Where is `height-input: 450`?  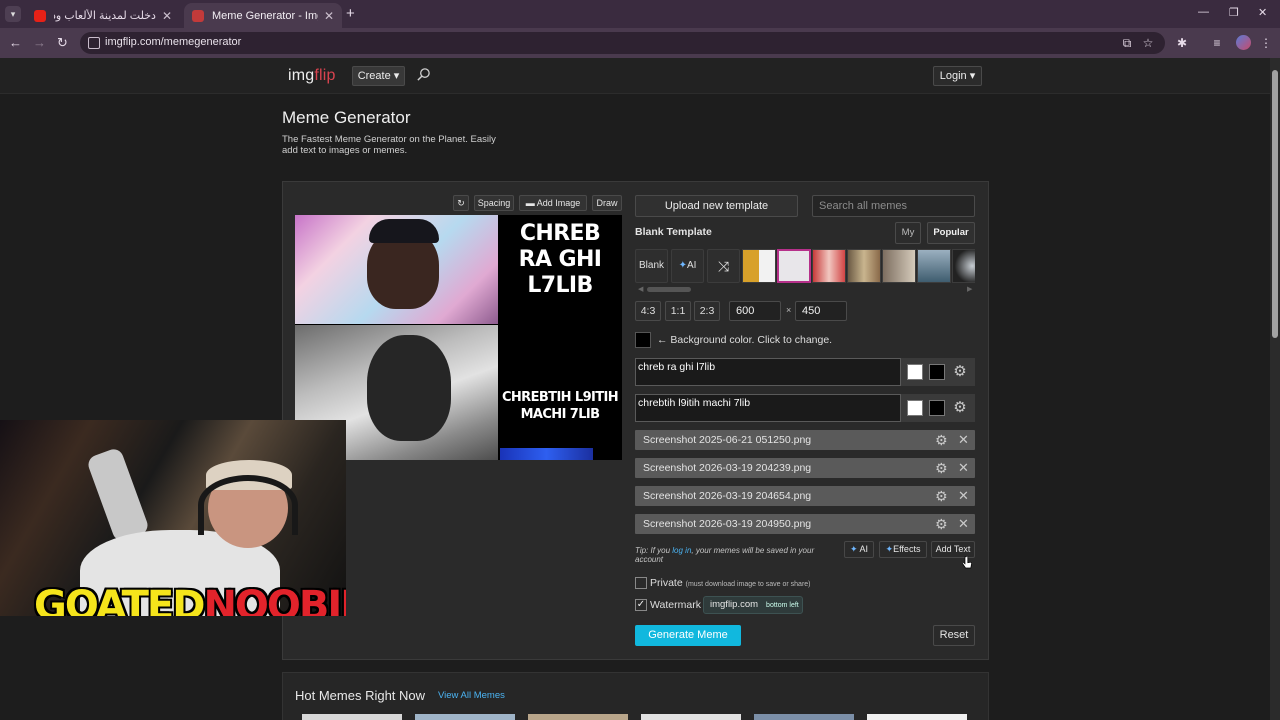 height-input: 450 is located at coordinates (821, 311).